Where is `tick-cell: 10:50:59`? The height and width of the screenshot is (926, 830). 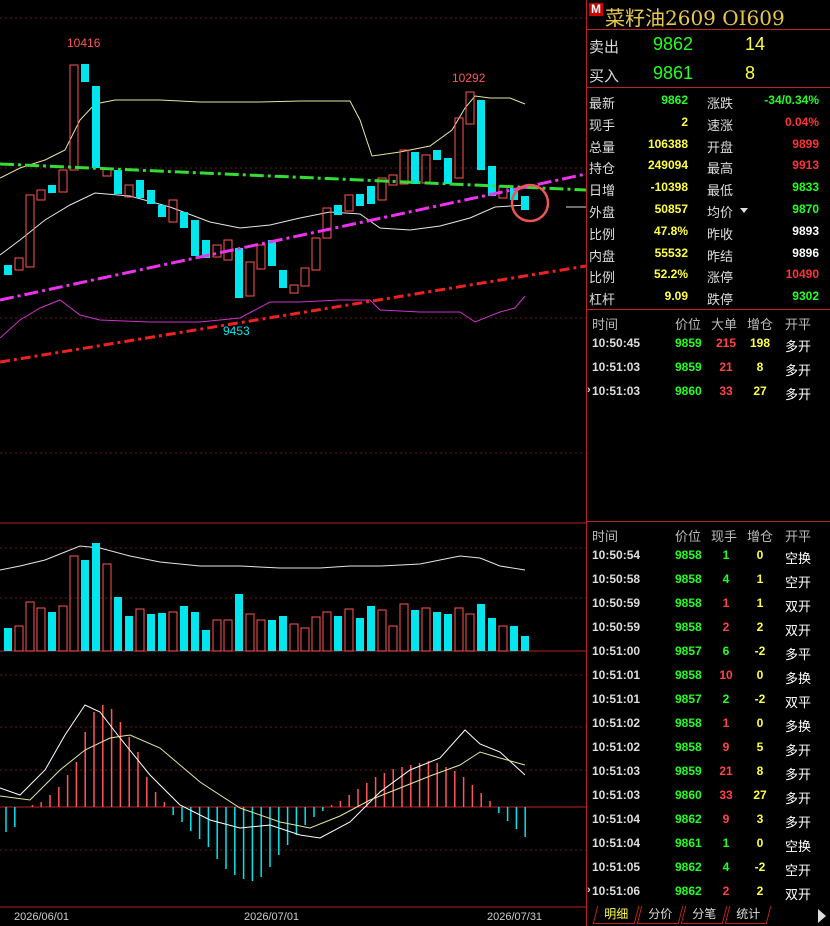
tick-cell: 10:50:59 is located at coordinates (616, 603).